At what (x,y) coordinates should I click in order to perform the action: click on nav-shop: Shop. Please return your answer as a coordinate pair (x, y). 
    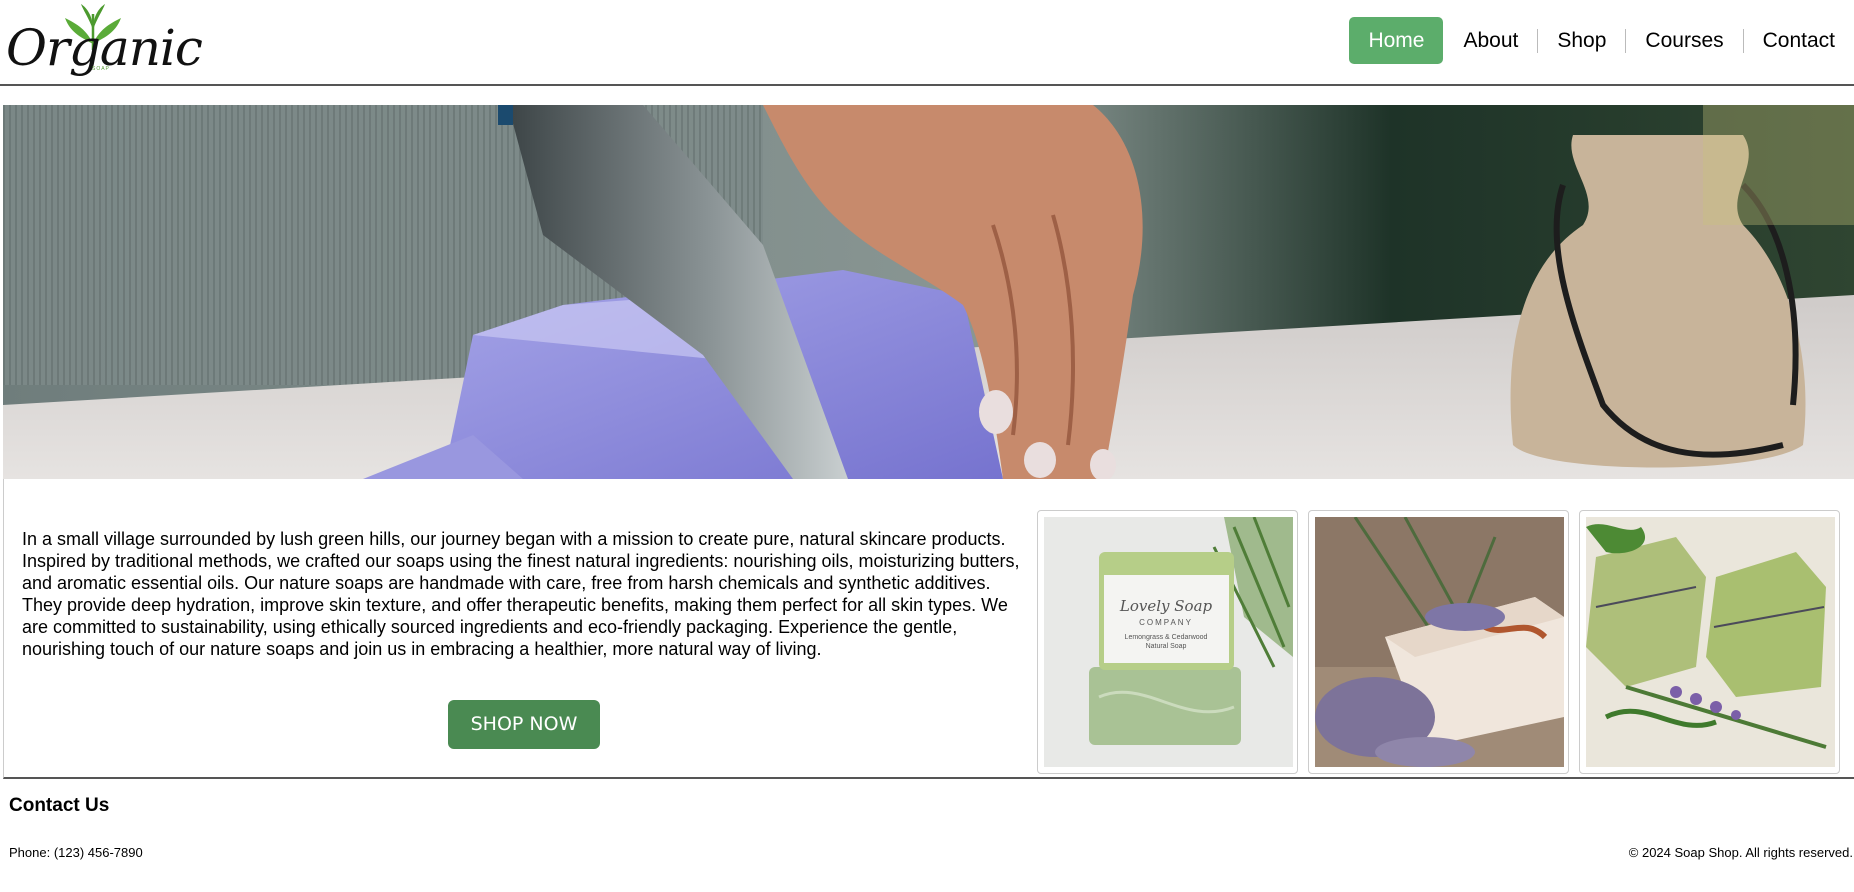
    Looking at the image, I should click on (1581, 40).